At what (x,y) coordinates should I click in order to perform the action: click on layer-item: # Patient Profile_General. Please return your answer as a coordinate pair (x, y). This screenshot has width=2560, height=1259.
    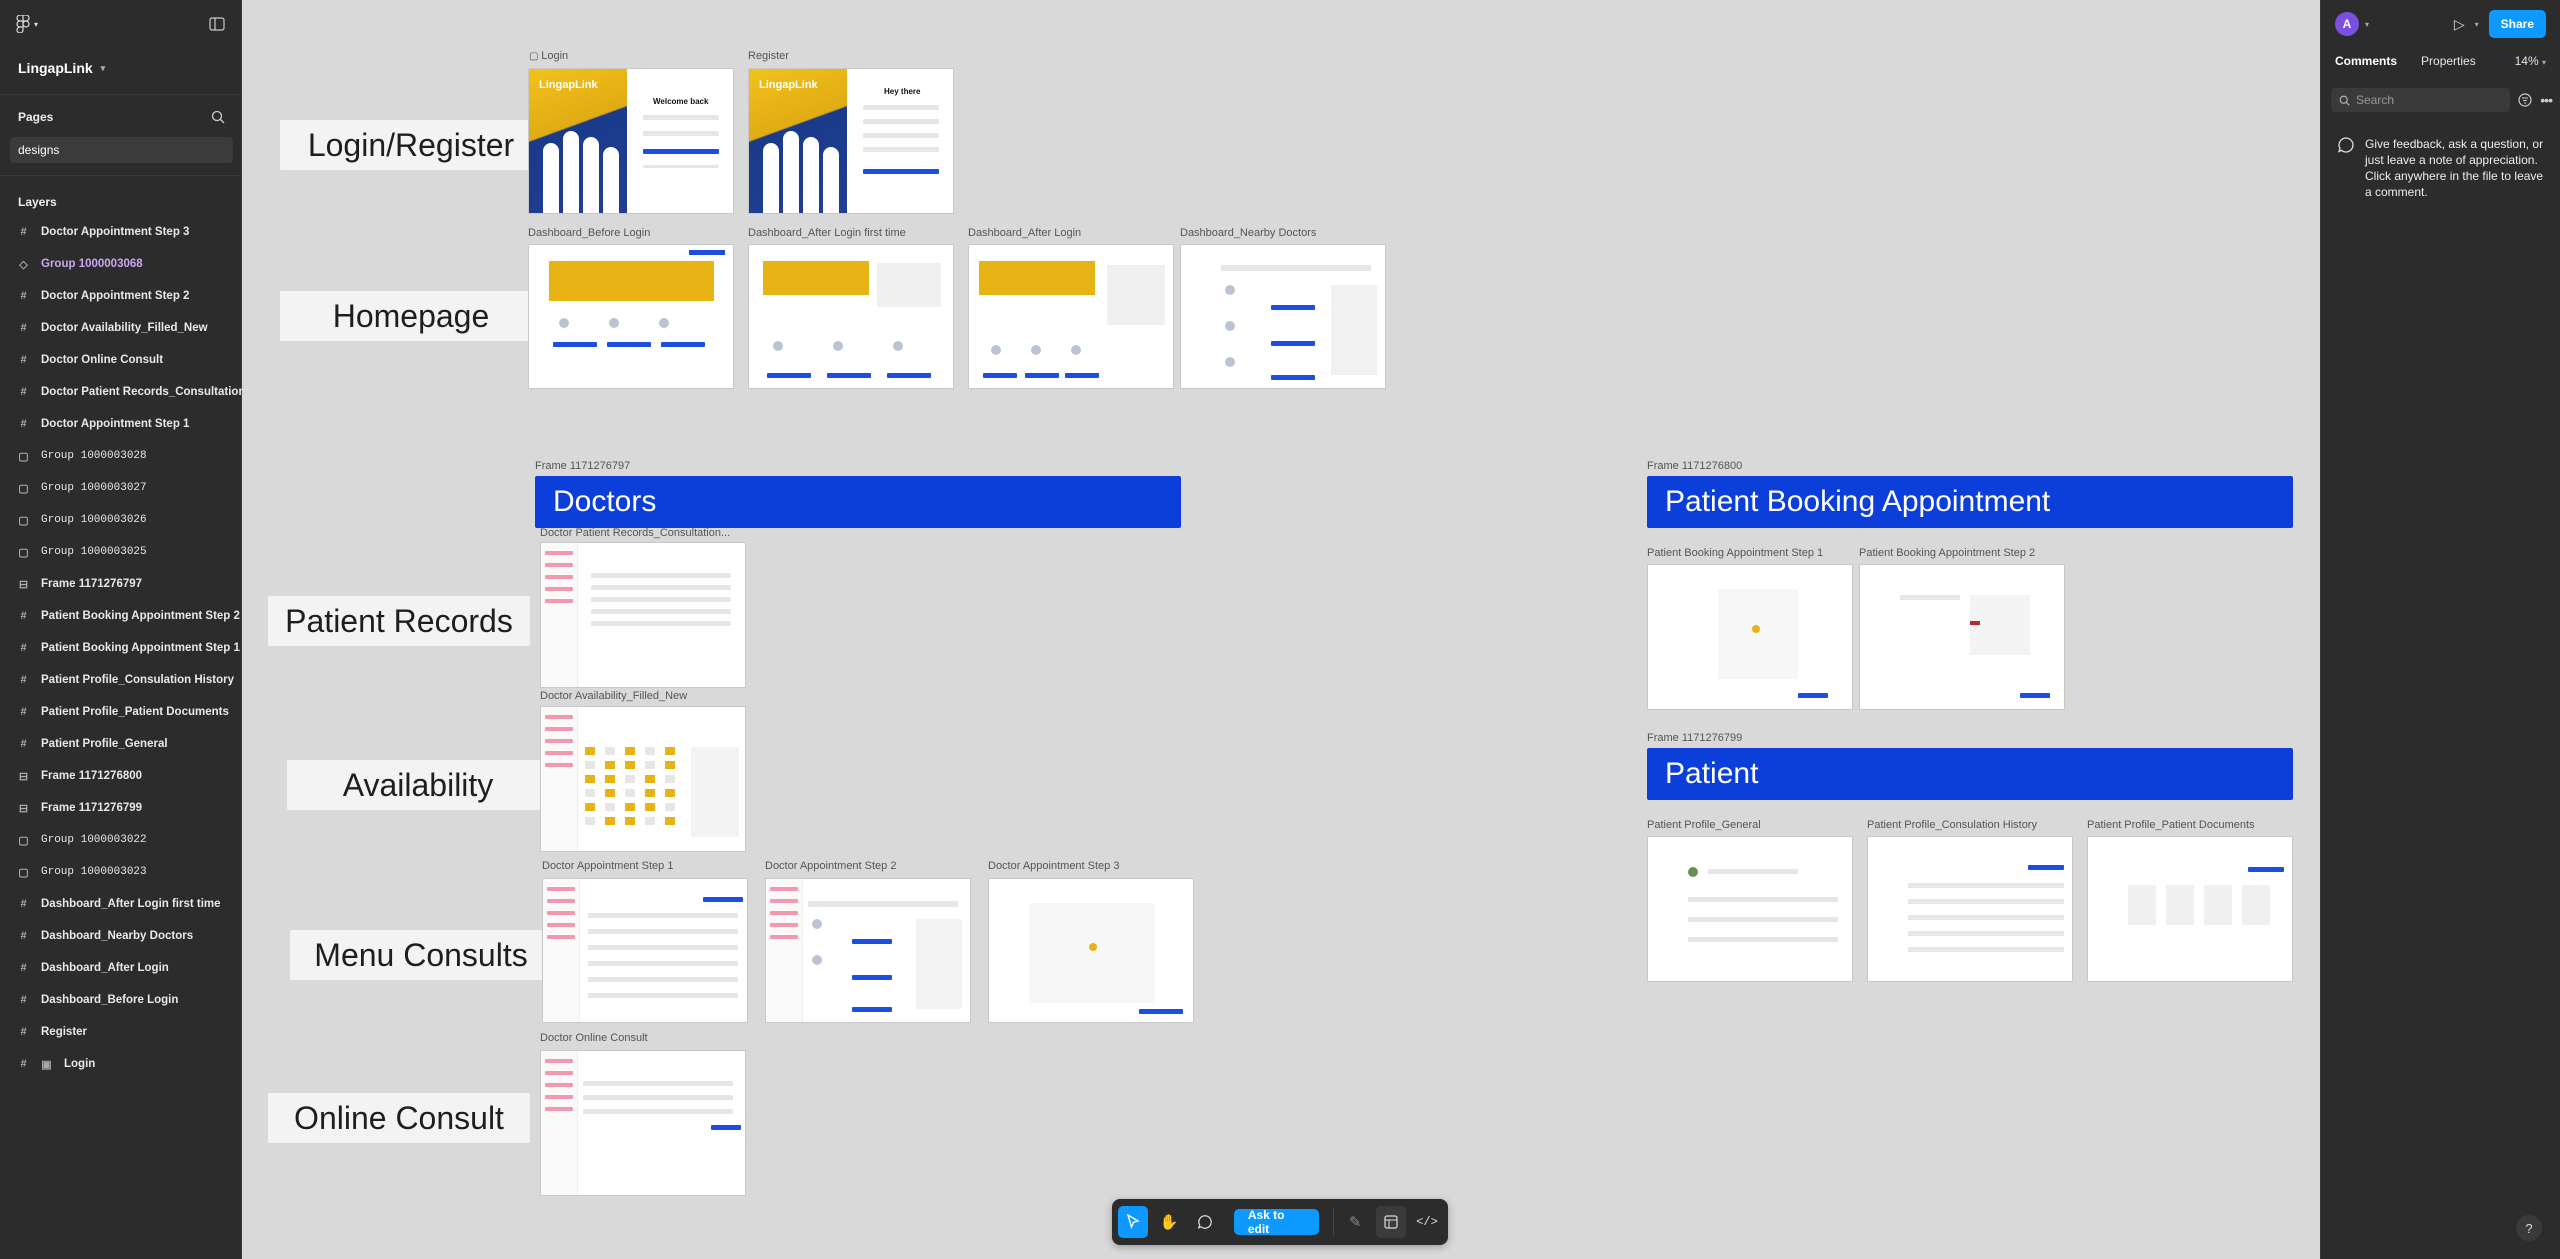
    Looking at the image, I should click on (120, 744).